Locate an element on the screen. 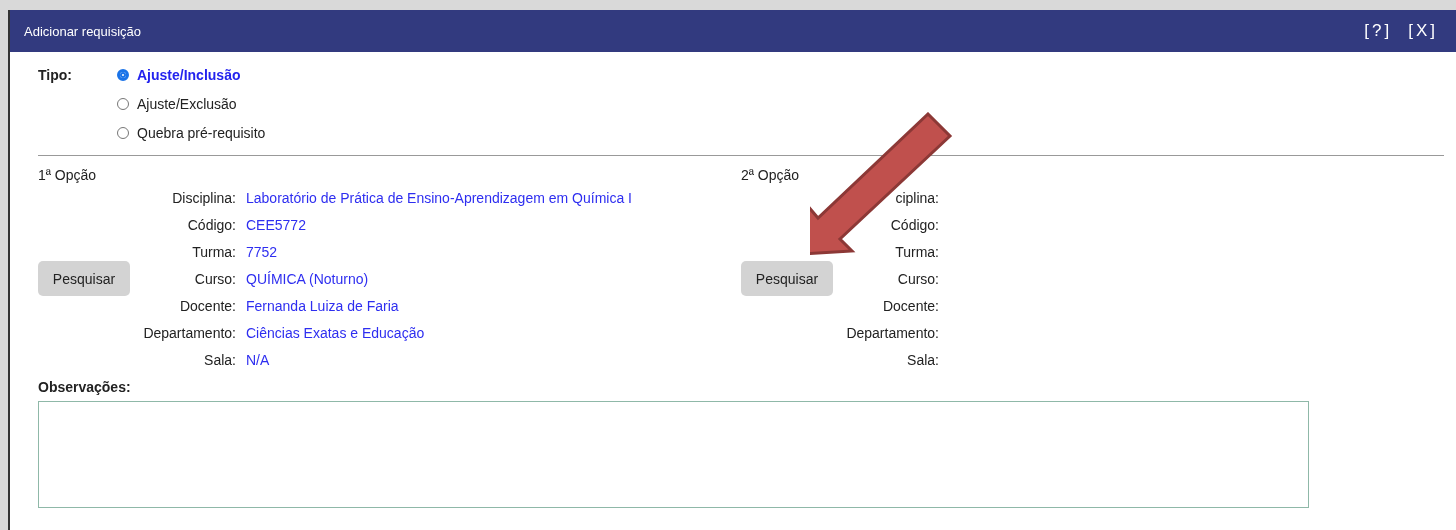 This screenshot has width=1456, height=530. field-label: ciplina: is located at coordinates (917, 197).